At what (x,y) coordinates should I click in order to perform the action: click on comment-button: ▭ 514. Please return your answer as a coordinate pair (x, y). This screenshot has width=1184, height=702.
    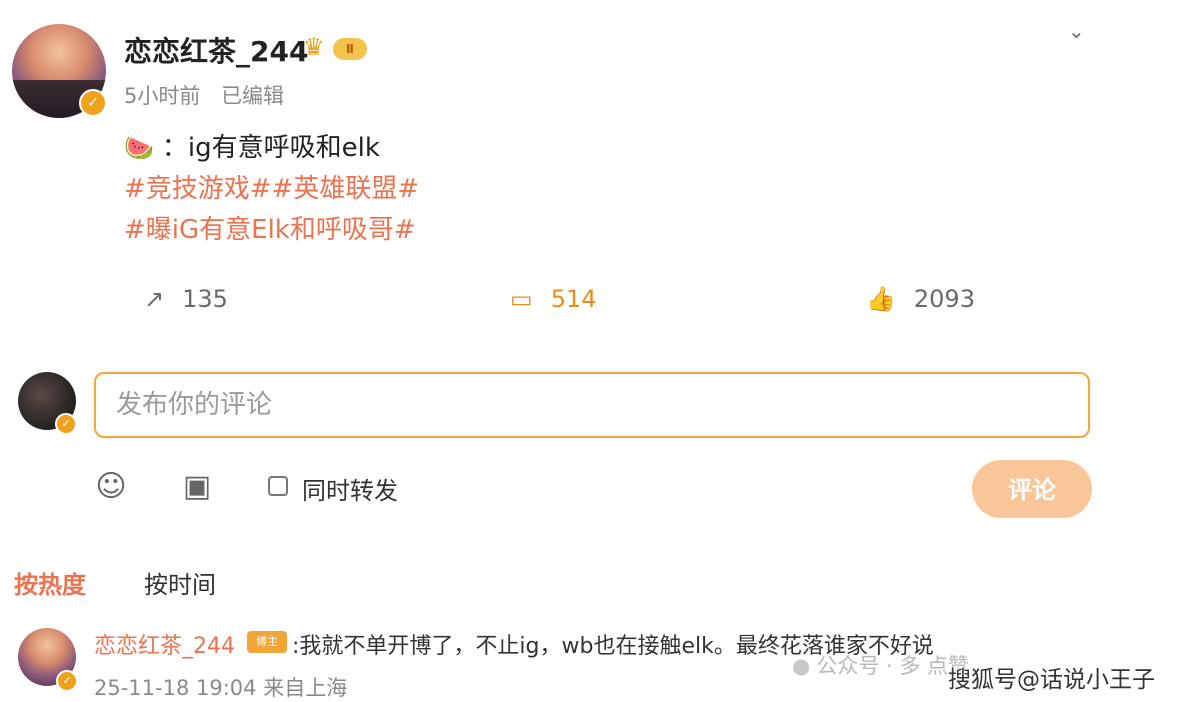
    Looking at the image, I should click on (553, 299).